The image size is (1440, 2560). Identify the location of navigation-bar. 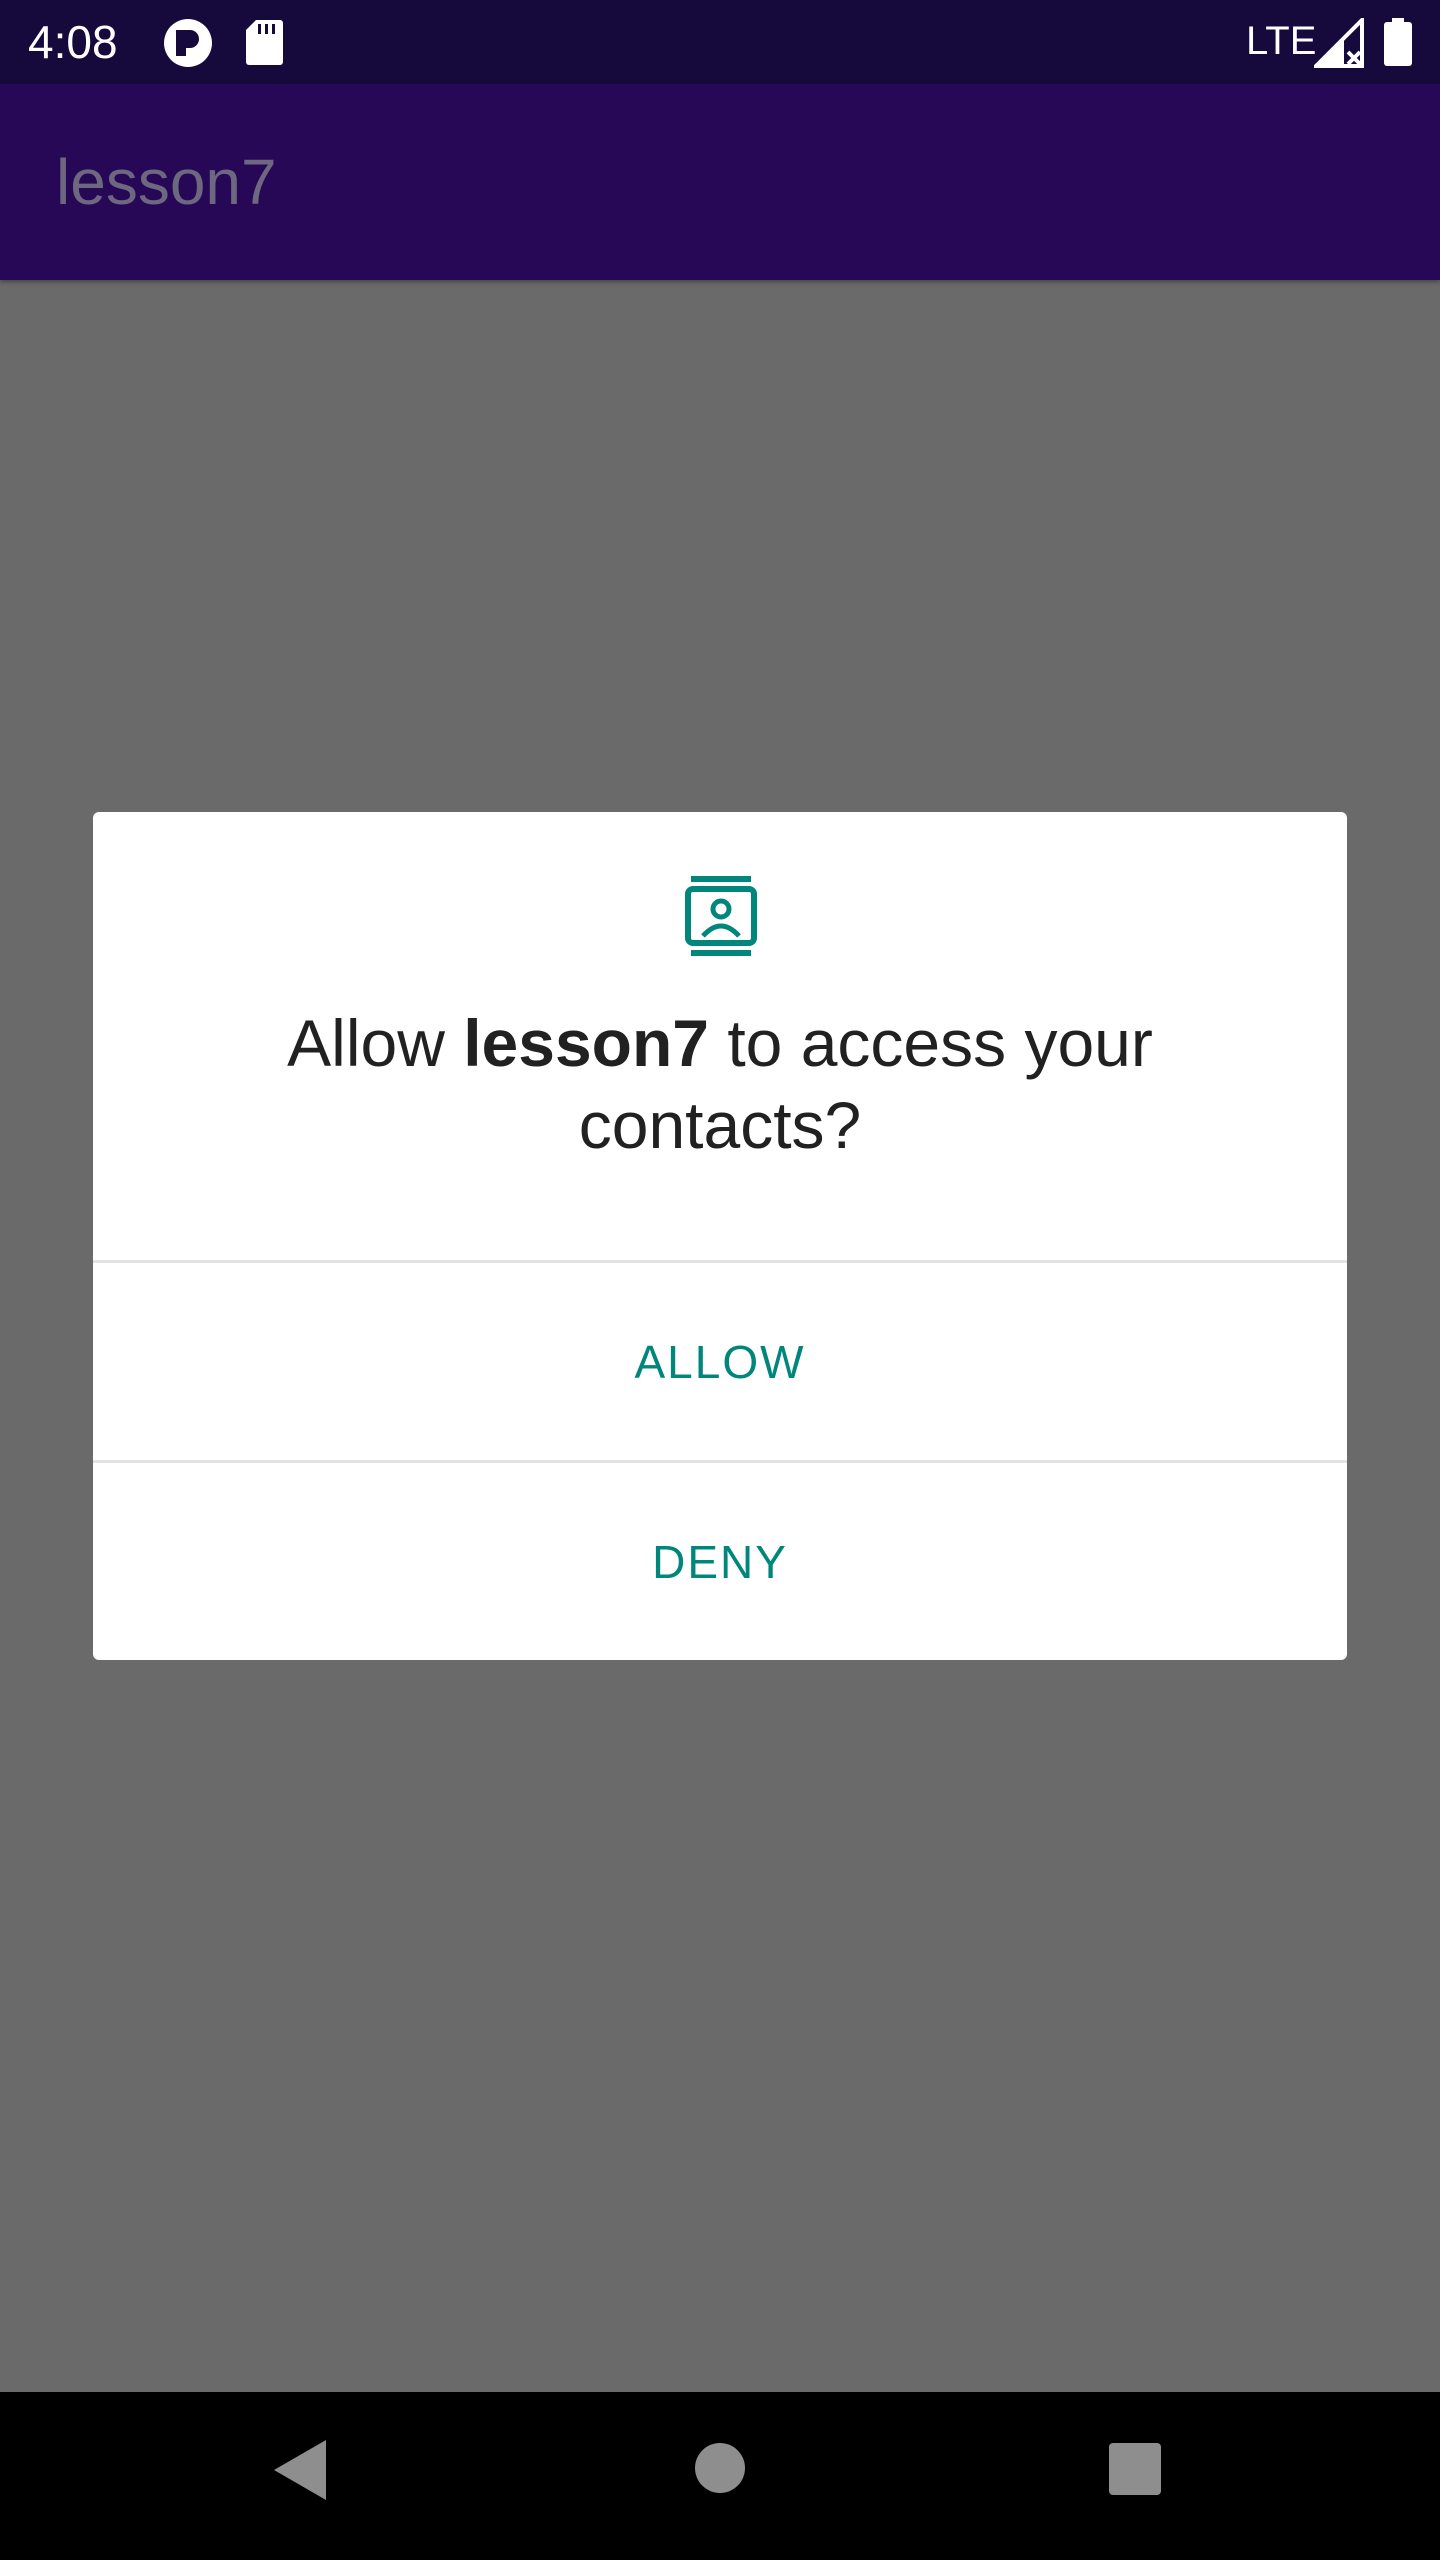
(720, 2476).